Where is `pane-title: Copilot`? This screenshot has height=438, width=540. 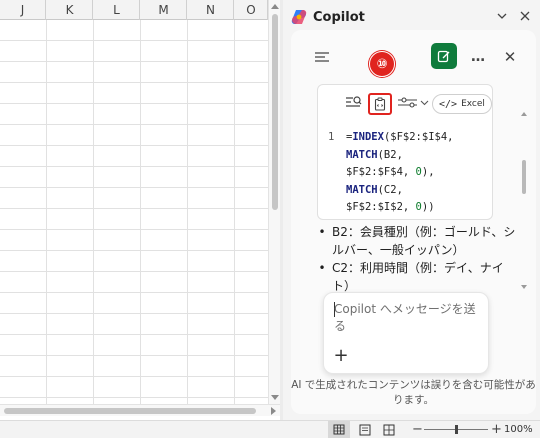 pane-title: Copilot is located at coordinates (328, 17).